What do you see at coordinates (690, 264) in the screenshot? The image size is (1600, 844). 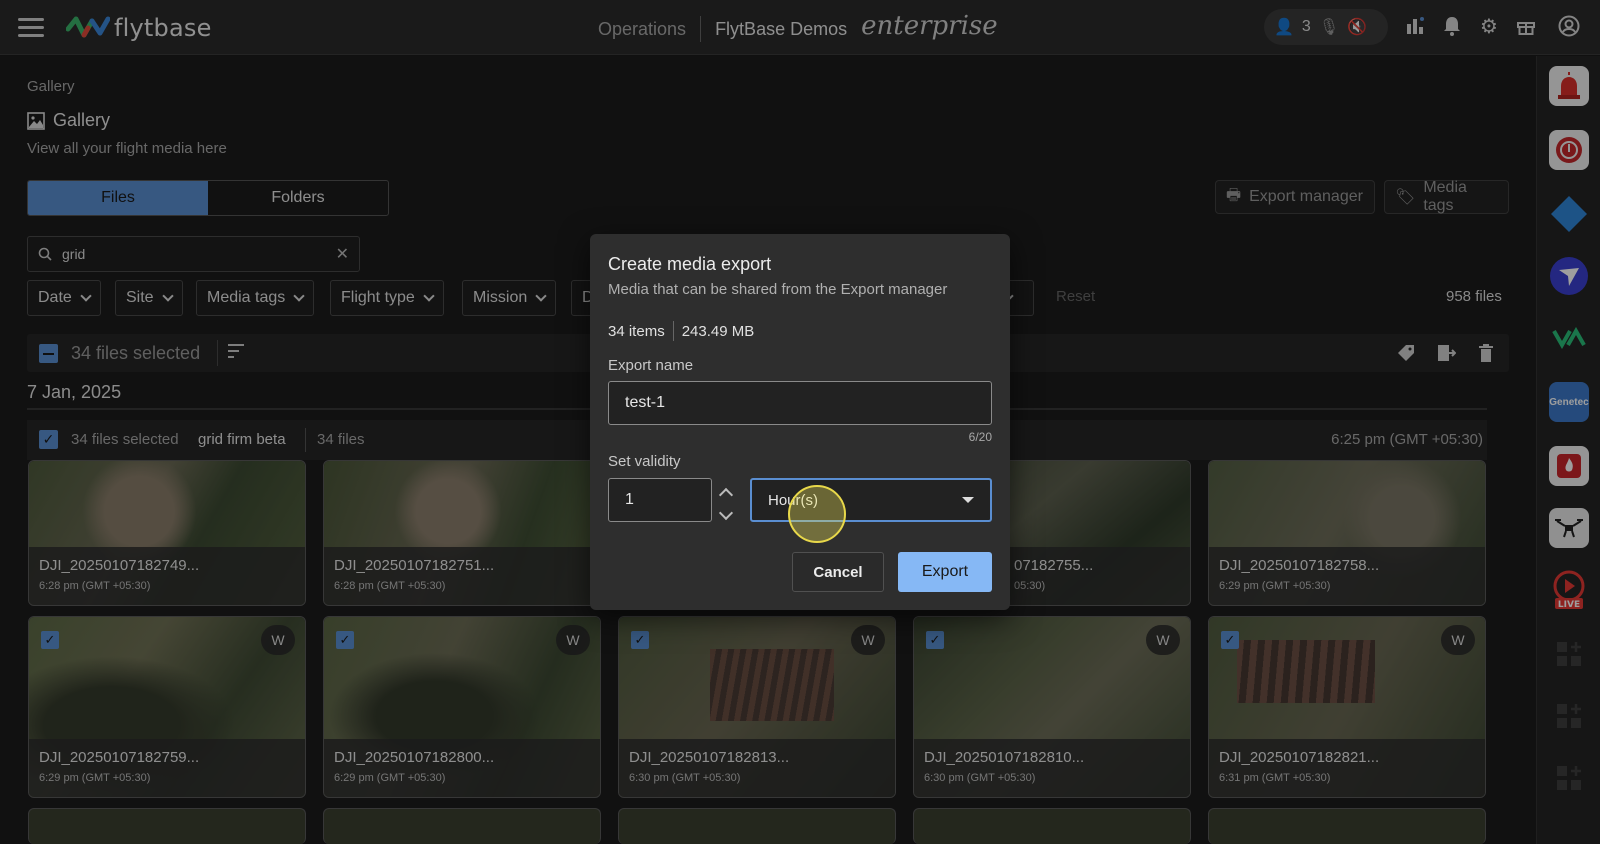 I see `dialog-title: Create media export` at bounding box center [690, 264].